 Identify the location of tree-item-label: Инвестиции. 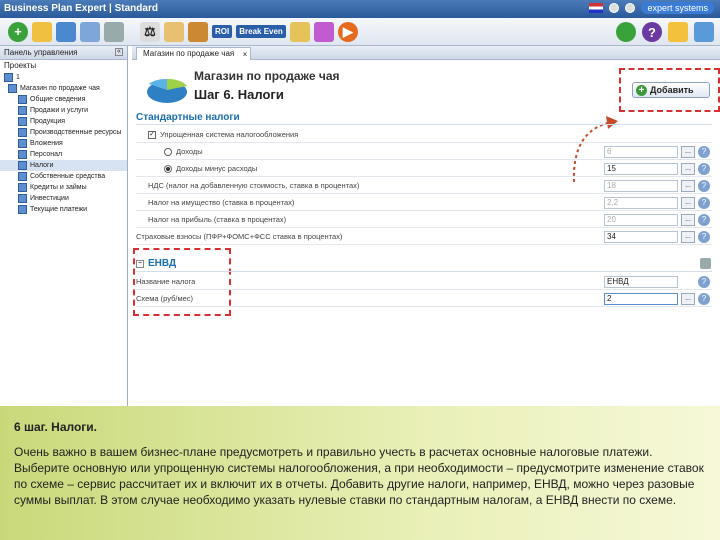
(49, 198).